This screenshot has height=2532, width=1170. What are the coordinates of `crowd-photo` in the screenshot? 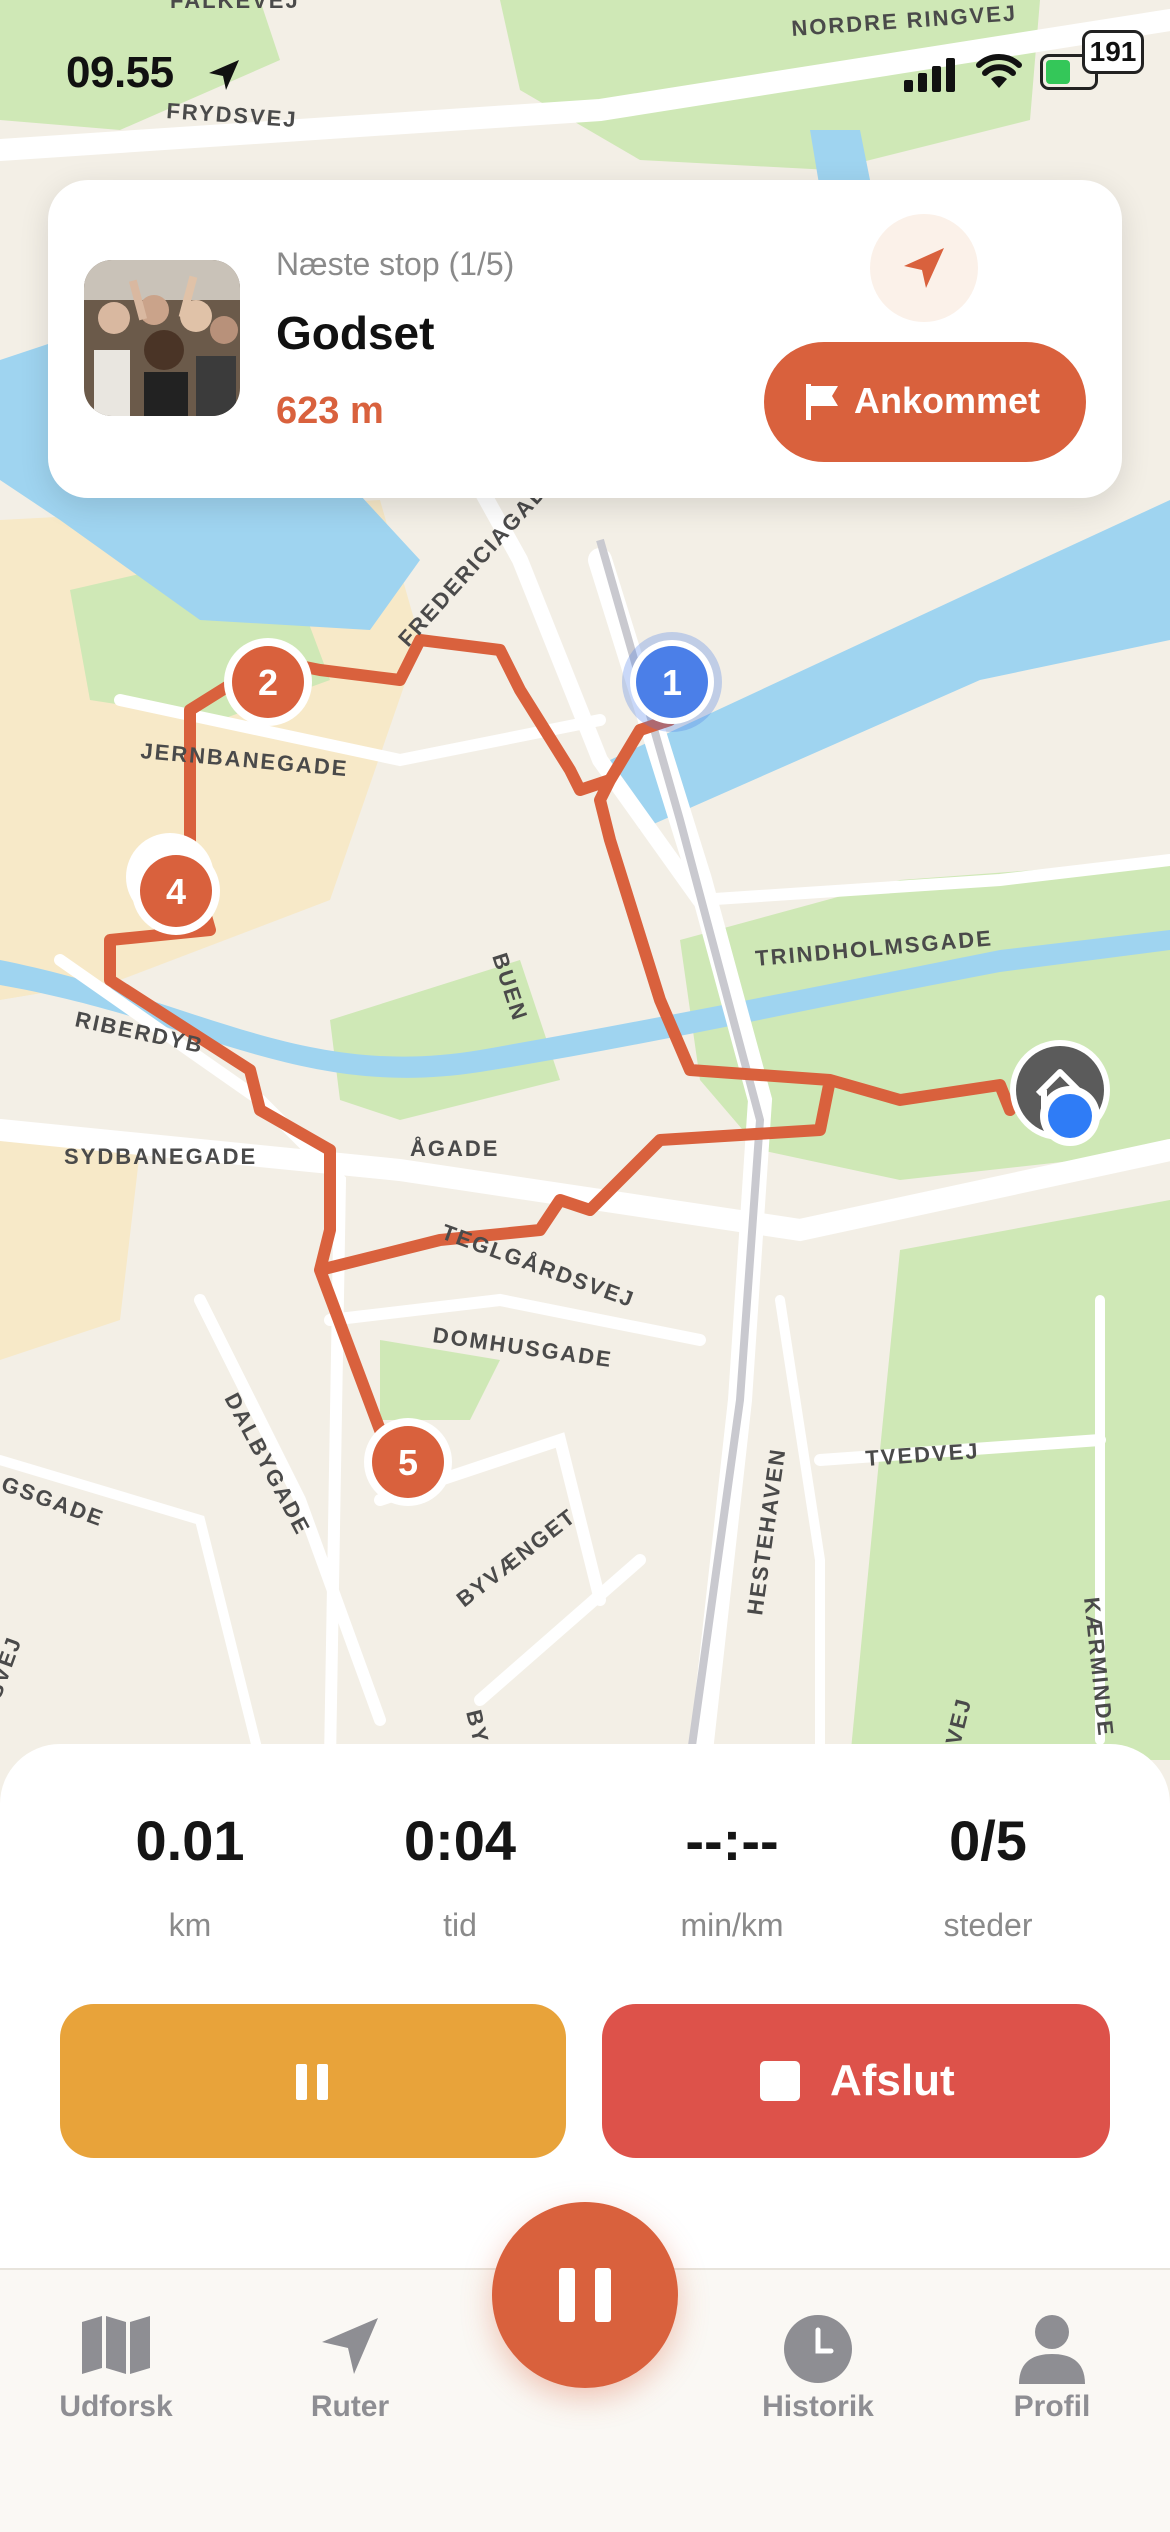 It's located at (162, 338).